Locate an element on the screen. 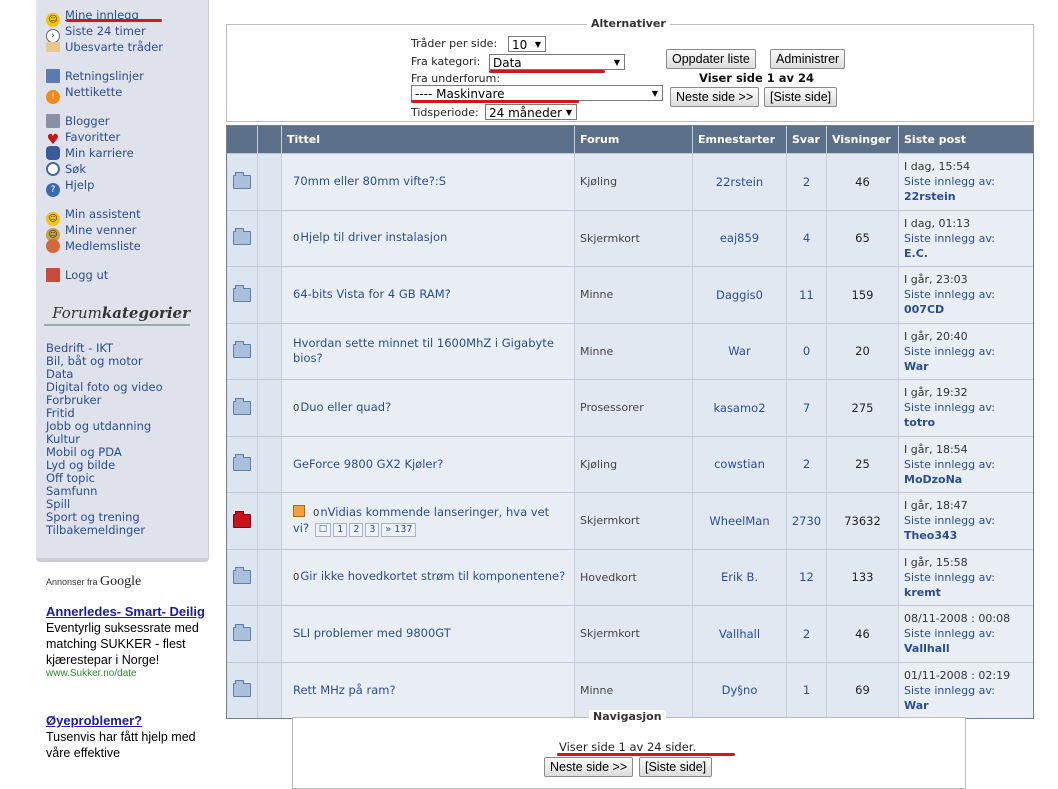 This screenshot has width=1058, height=789. category-heading: Forumkategorier is located at coordinates (117, 315).